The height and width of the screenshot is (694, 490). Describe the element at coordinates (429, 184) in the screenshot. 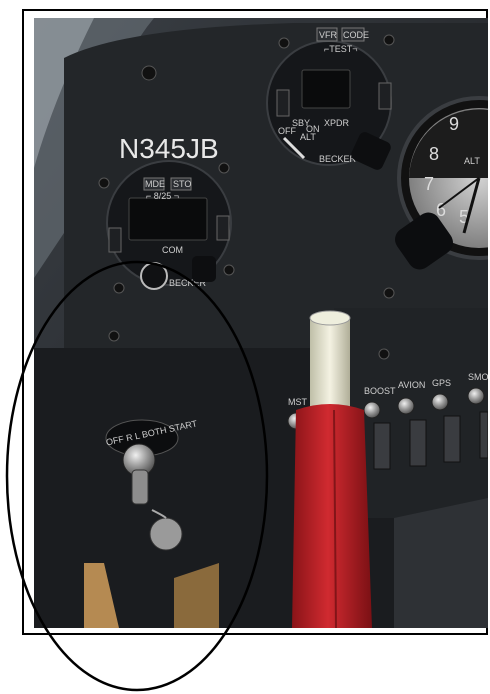

I see `alt-digit-7: 7` at that location.